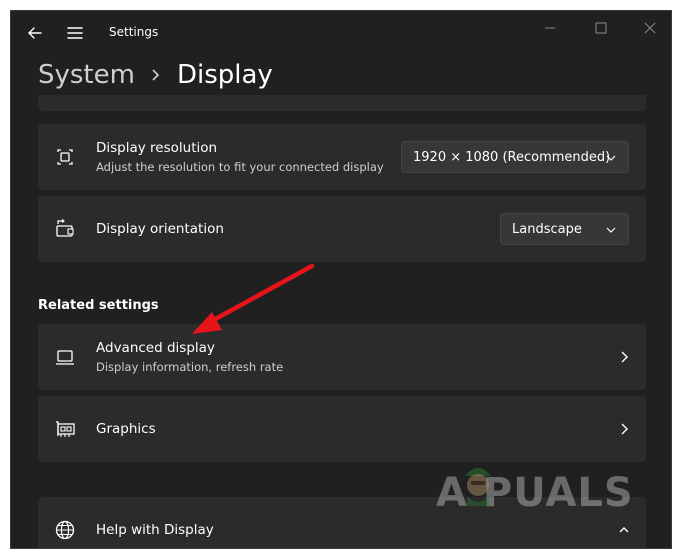  What do you see at coordinates (65, 157) in the screenshot?
I see `resolution-icon` at bounding box center [65, 157].